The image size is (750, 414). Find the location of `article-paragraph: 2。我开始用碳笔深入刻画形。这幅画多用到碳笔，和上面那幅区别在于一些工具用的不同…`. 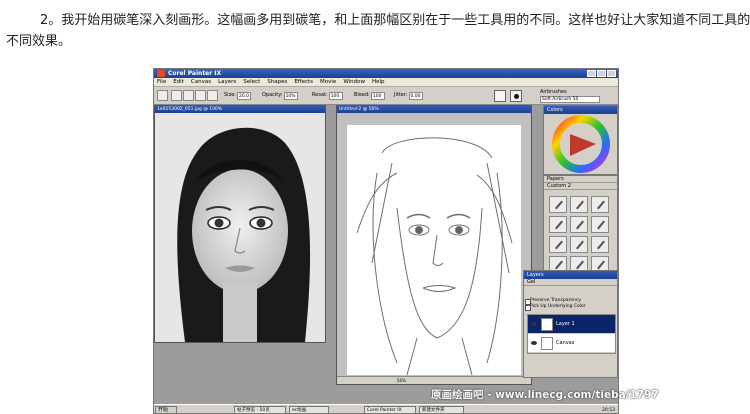

article-paragraph: 2。我开始用碳笔深入刻画形。这幅画多用到碳笔，和上面那幅区别在于一些工具用的不同… is located at coordinates (378, 31).